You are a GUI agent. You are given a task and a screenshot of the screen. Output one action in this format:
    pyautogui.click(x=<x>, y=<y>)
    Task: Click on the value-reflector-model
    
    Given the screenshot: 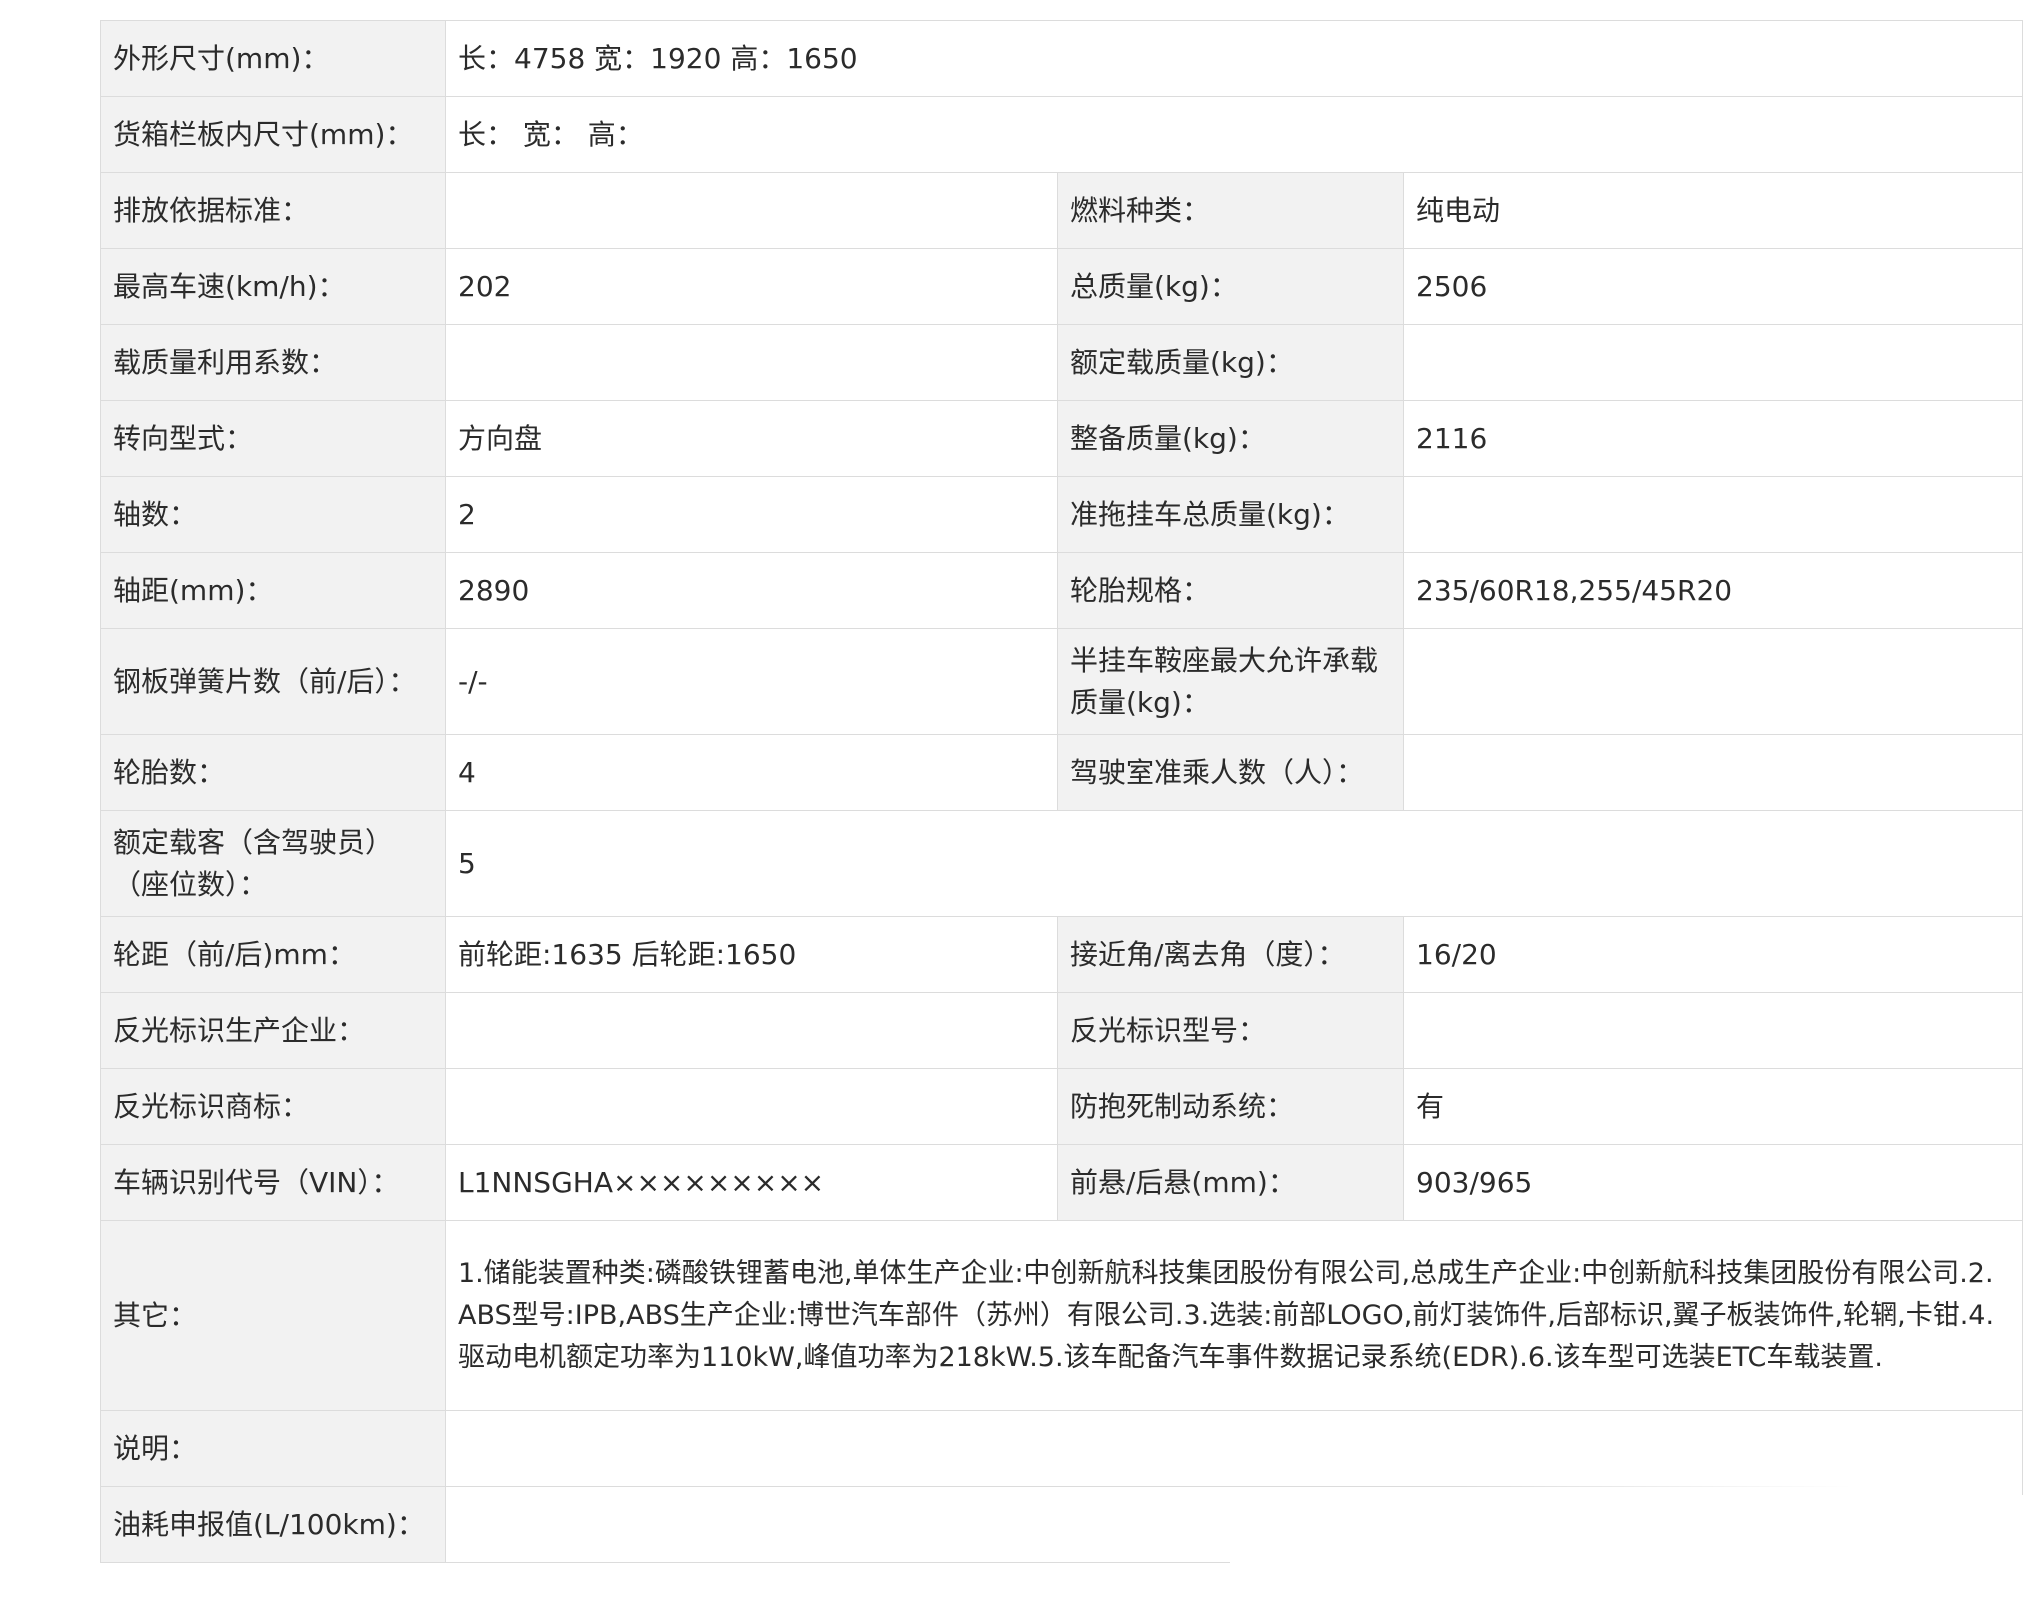 What is the action you would take?
    pyautogui.click(x=1713, y=1030)
    